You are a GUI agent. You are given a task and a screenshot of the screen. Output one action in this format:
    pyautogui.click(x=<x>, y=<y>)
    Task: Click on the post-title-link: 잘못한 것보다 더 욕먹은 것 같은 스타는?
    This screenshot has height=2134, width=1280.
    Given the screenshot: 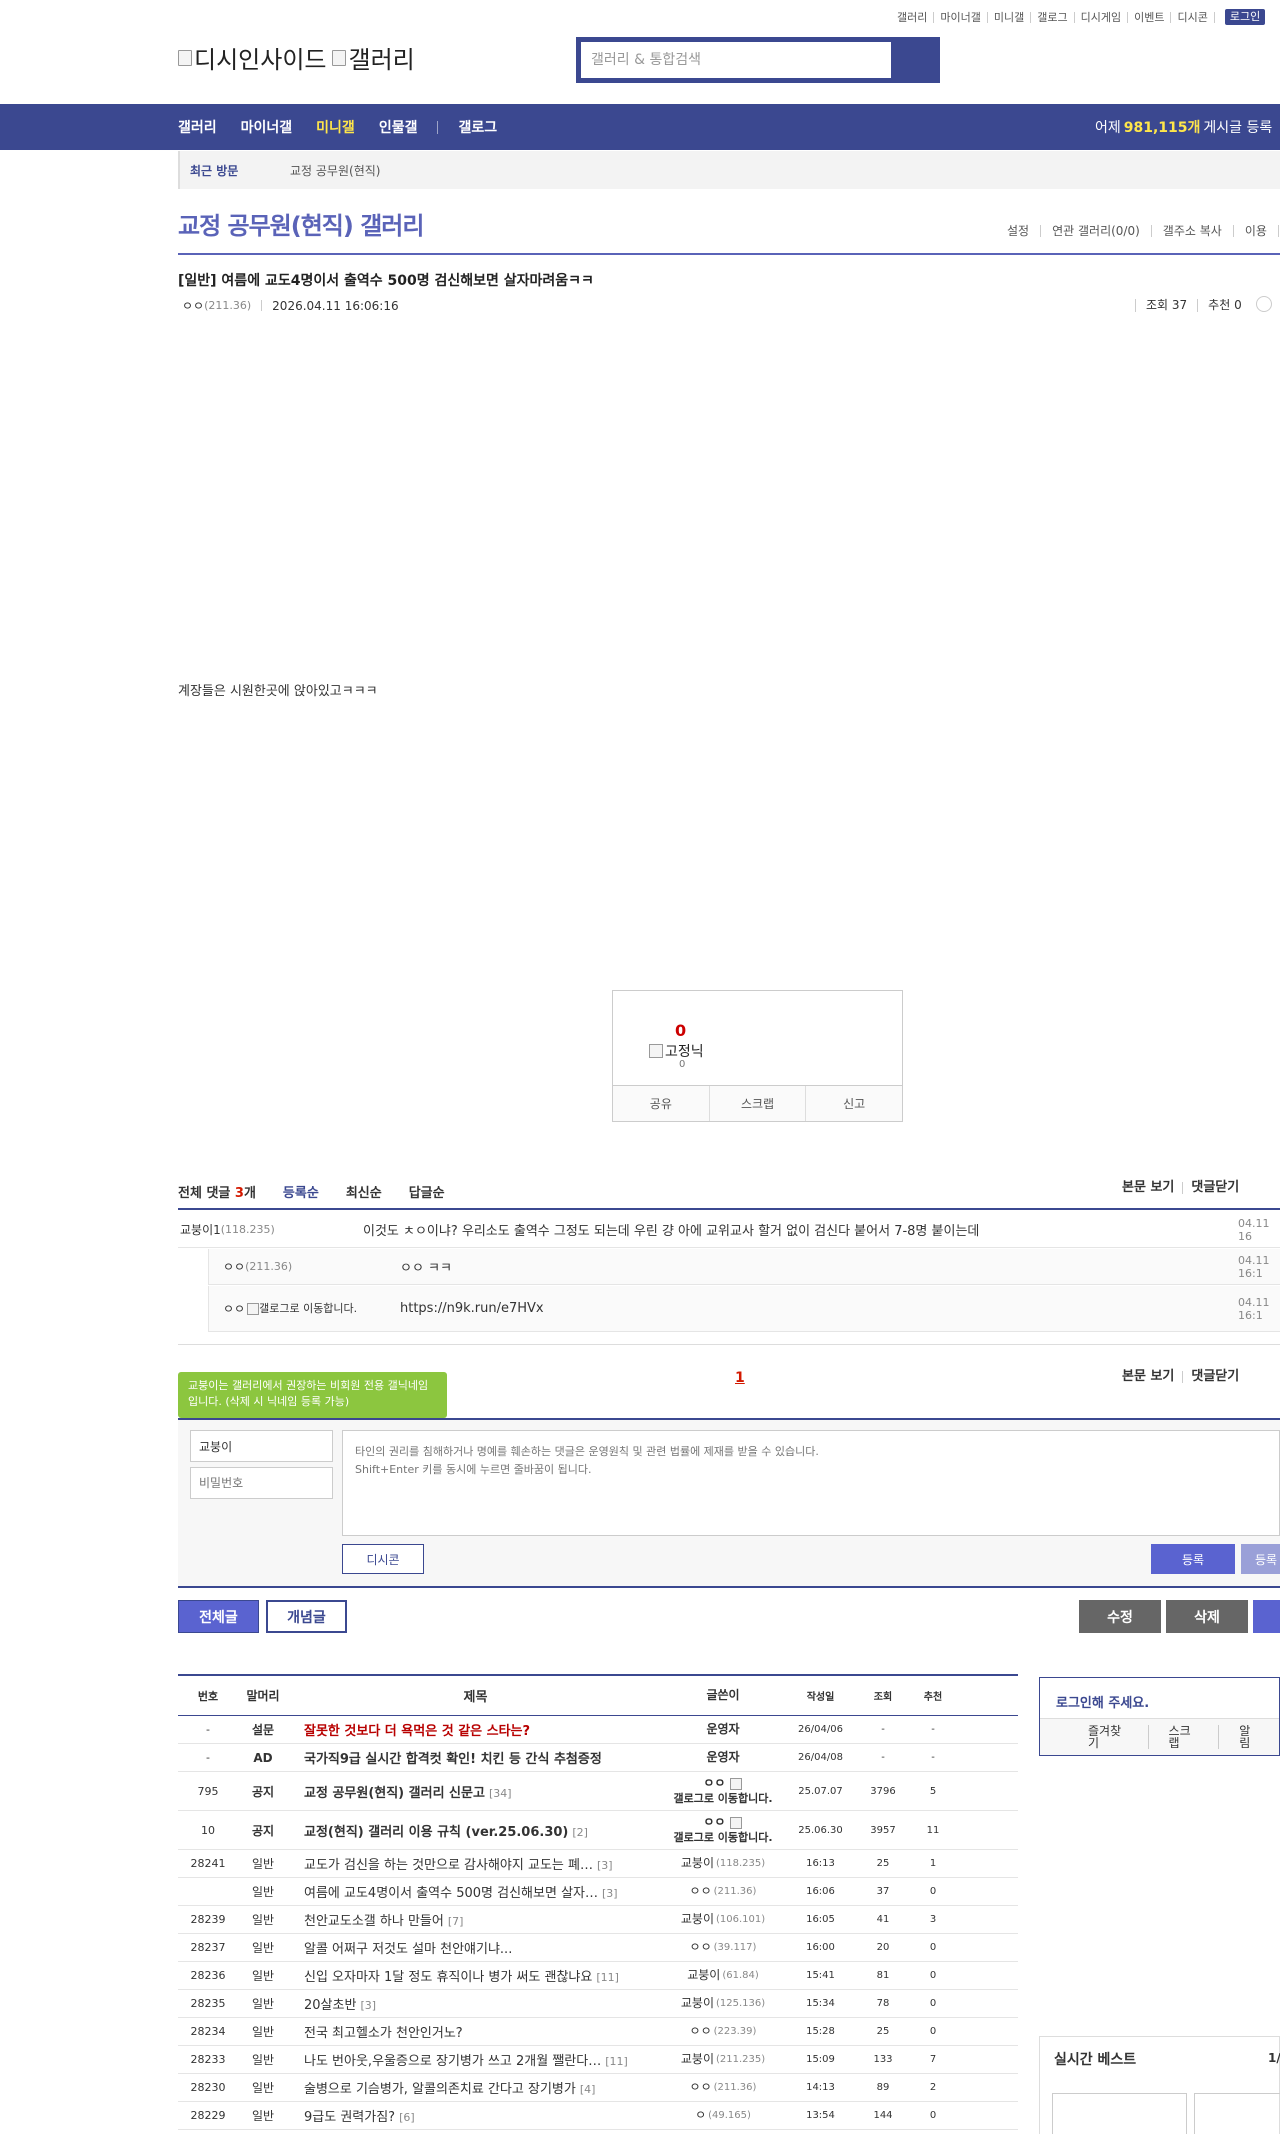 What is the action you would take?
    pyautogui.click(x=475, y=1729)
    